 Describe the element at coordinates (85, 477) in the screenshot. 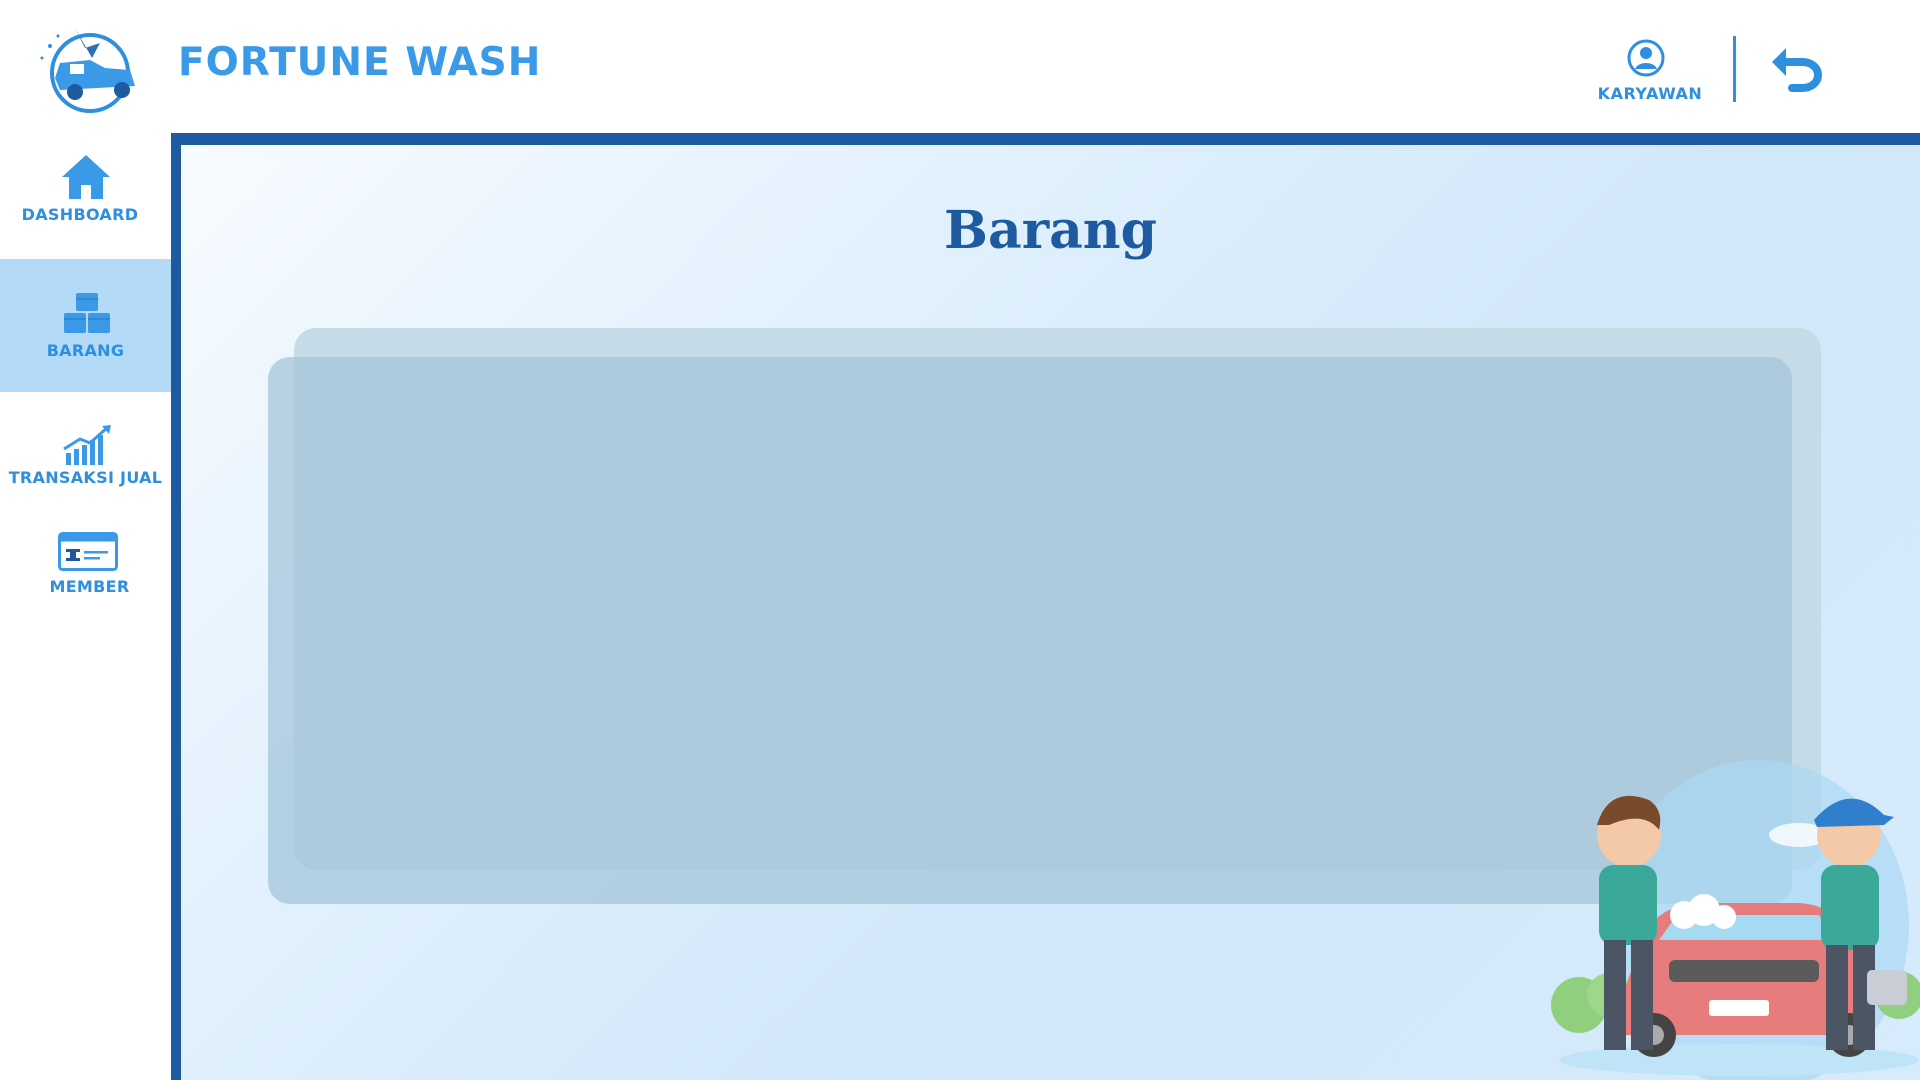

I see `sidebar-item-label: TRANSAKSI JUAL` at that location.